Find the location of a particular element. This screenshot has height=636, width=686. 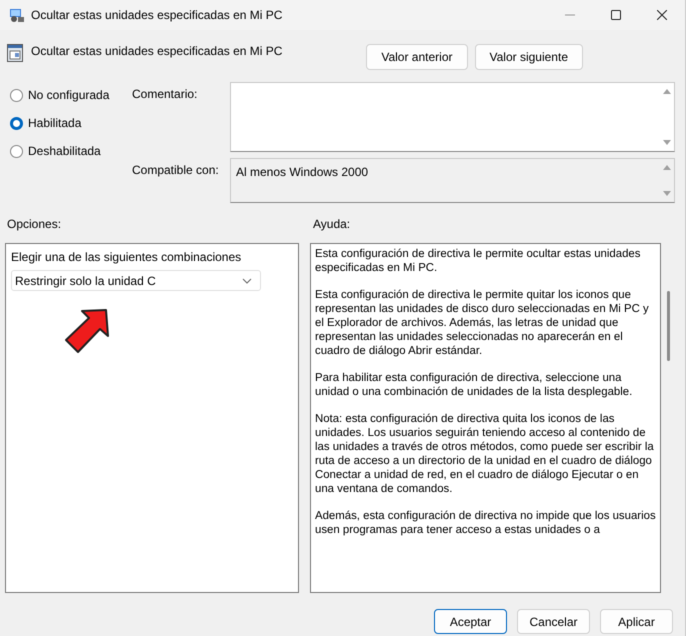

compatible-value: Al menos Windows 2000 is located at coordinates (302, 172).